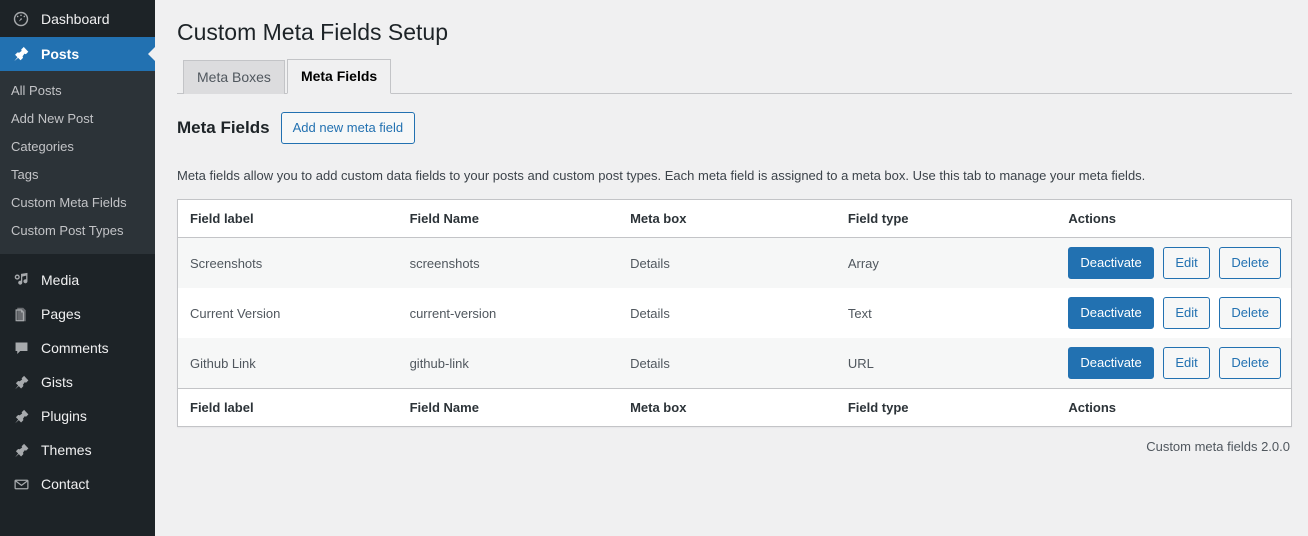 The height and width of the screenshot is (536, 1308). Describe the element at coordinates (21, 19) in the screenshot. I see `dashboard-icon` at that location.